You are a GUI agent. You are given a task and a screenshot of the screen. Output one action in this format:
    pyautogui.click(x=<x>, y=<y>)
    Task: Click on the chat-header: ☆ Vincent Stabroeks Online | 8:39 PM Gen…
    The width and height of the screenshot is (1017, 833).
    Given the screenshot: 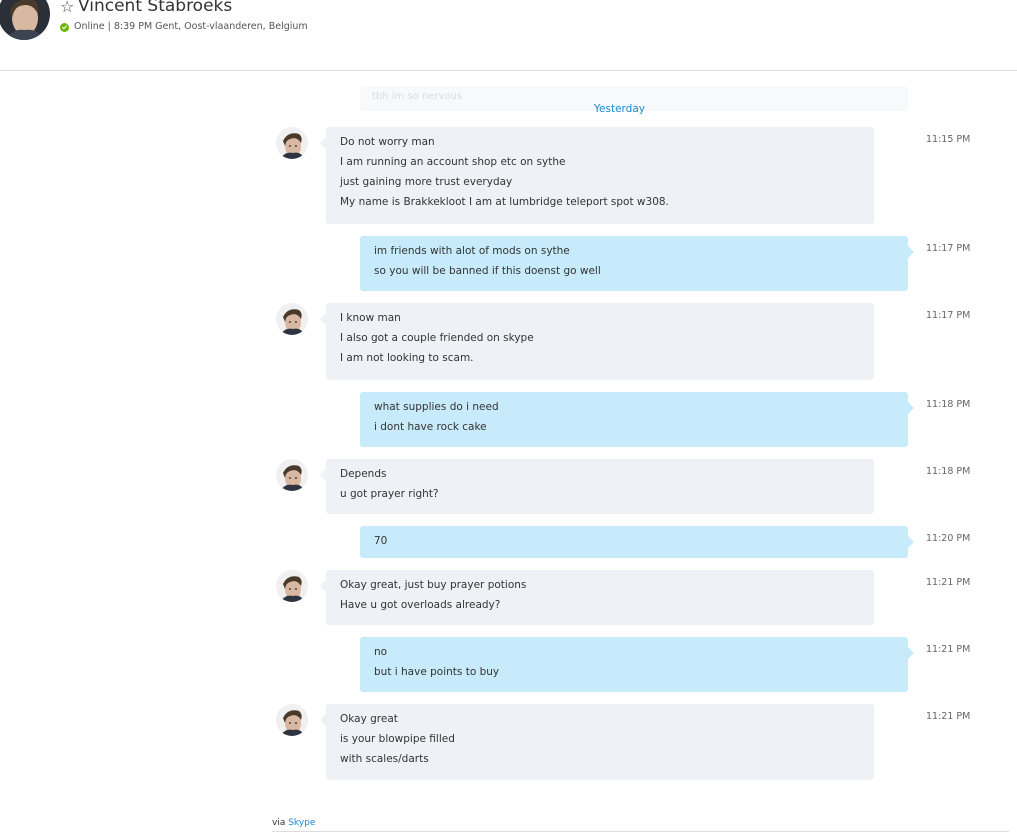 What is the action you would take?
    pyautogui.click(x=508, y=35)
    